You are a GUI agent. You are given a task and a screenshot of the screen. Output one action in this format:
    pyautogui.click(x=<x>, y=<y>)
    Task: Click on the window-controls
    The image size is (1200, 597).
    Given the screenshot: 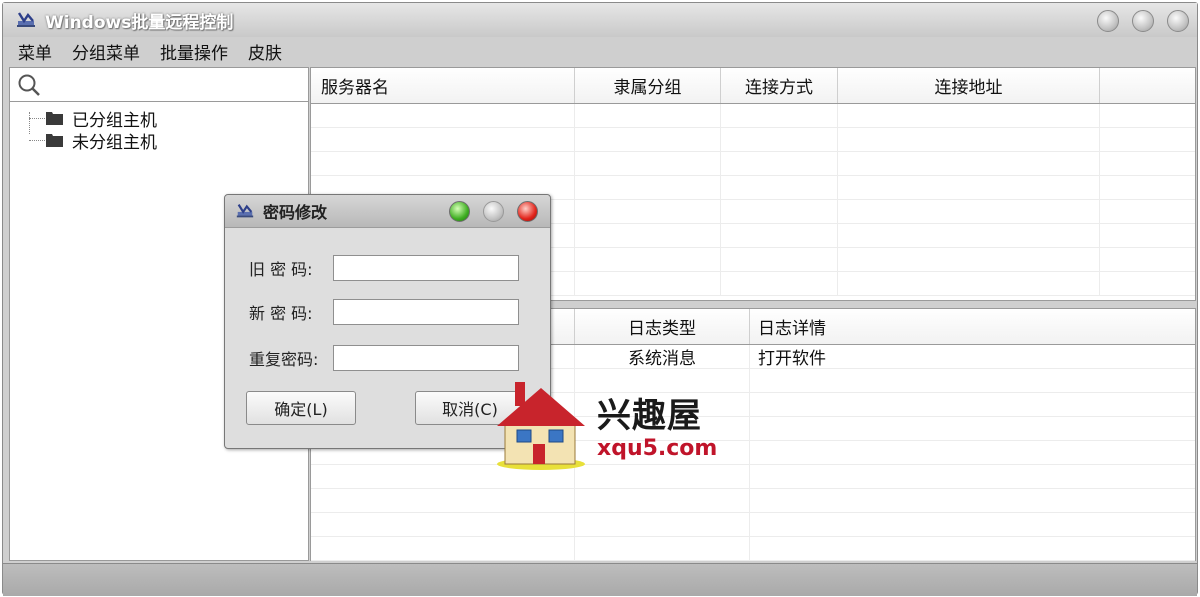 What is the action you would take?
    pyautogui.click(x=1143, y=21)
    